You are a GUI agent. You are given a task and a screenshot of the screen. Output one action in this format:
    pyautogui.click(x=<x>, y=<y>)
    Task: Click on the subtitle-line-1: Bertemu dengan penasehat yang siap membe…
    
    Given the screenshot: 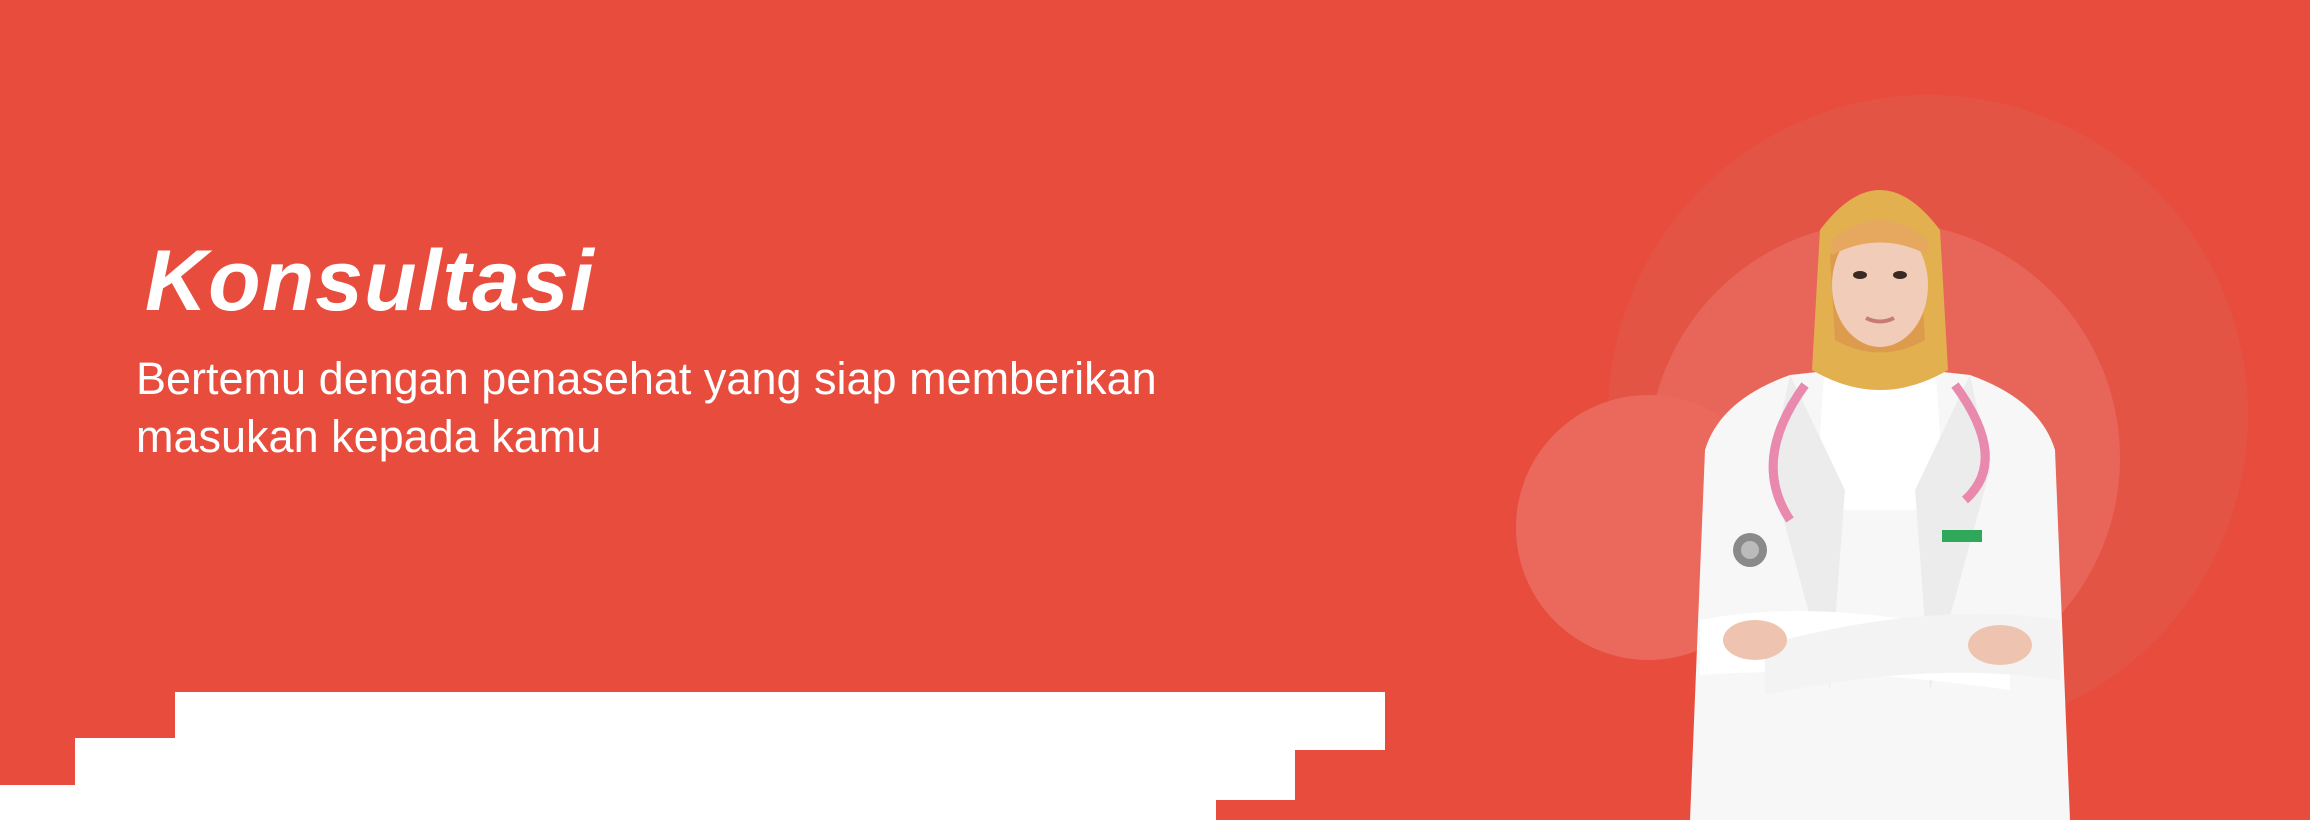 What is the action you would take?
    pyautogui.click(x=646, y=378)
    